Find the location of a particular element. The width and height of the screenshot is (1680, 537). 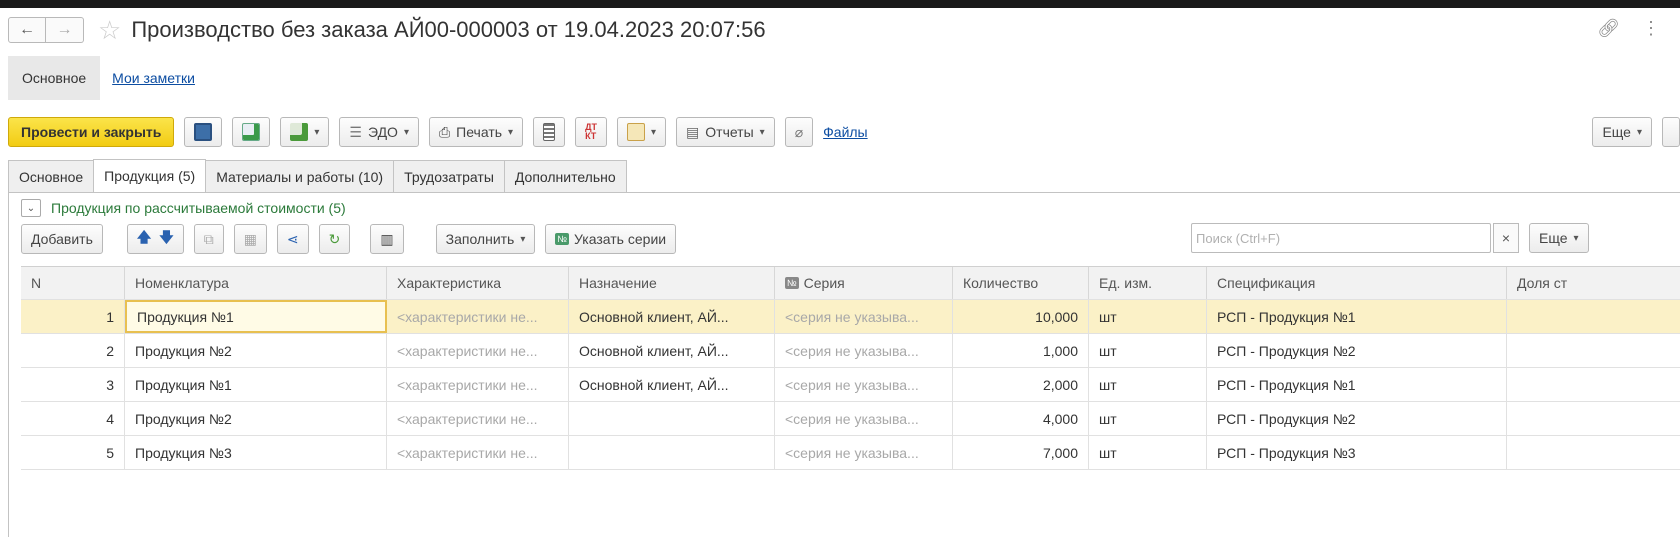

edo-button: ☰ ЭДО ▾ is located at coordinates (379, 132).